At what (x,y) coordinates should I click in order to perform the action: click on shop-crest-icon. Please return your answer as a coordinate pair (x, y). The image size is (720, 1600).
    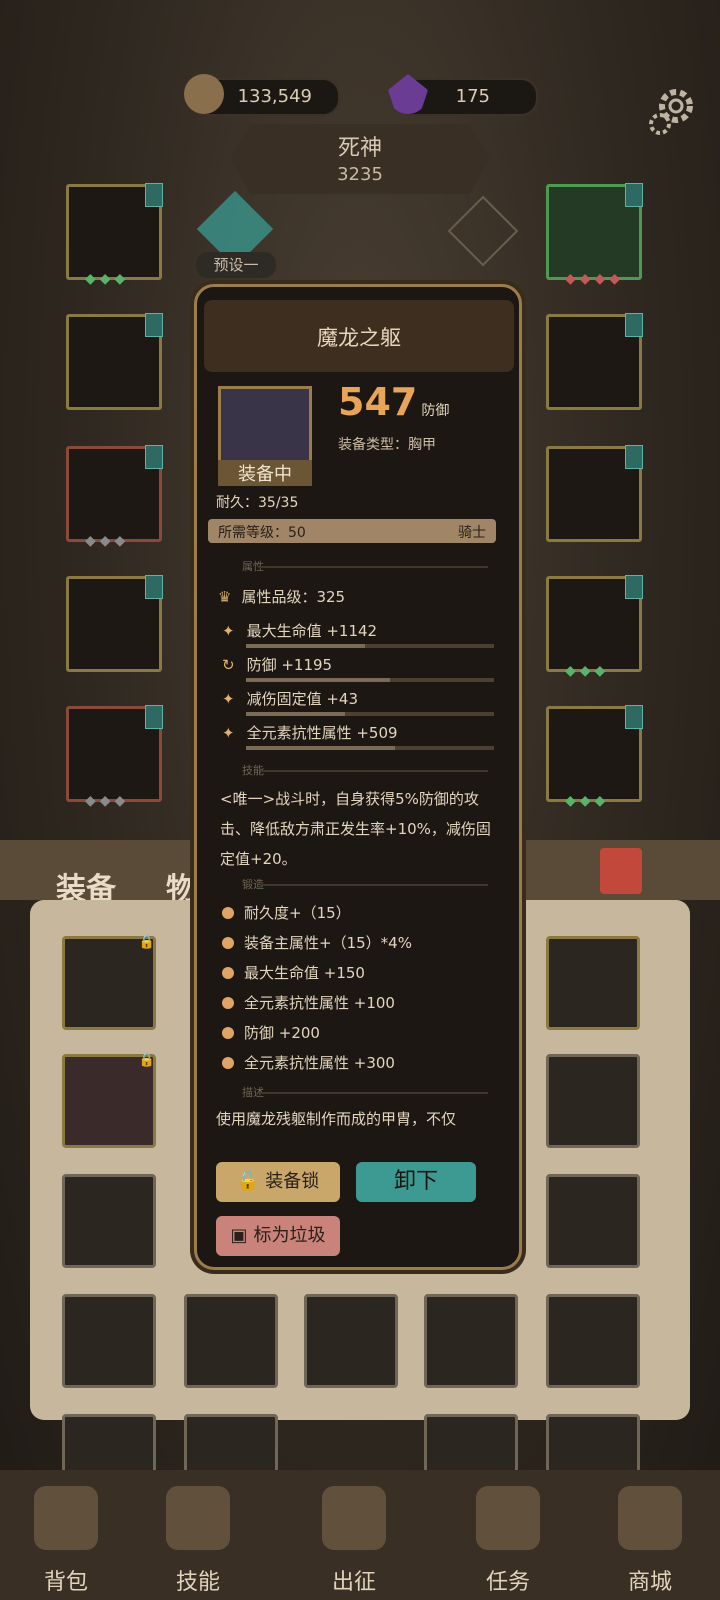
    Looking at the image, I should click on (650, 1518).